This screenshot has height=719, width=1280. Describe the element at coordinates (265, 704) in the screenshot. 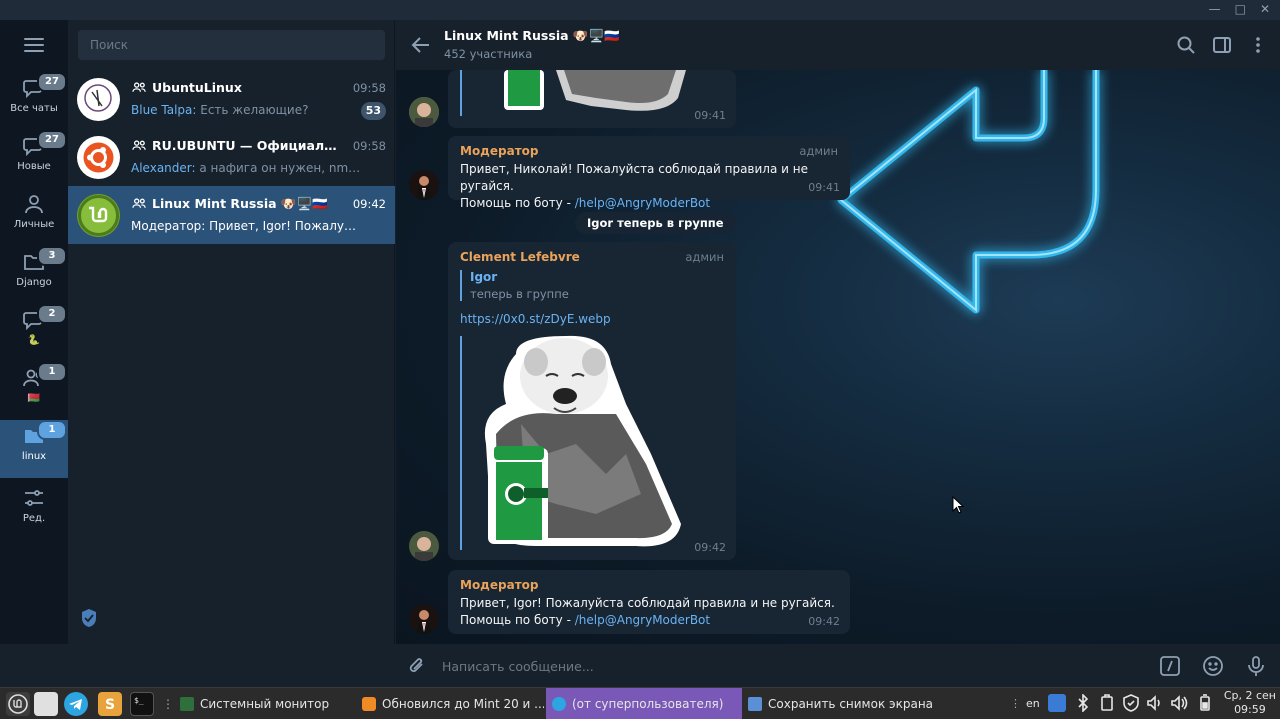

I see `task-label: Системный монитор` at that location.